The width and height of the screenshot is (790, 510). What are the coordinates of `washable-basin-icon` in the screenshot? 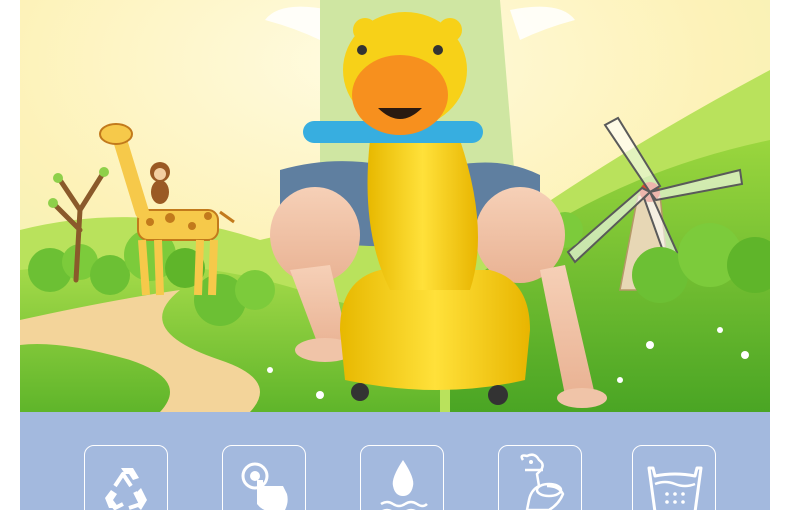 It's located at (675, 488).